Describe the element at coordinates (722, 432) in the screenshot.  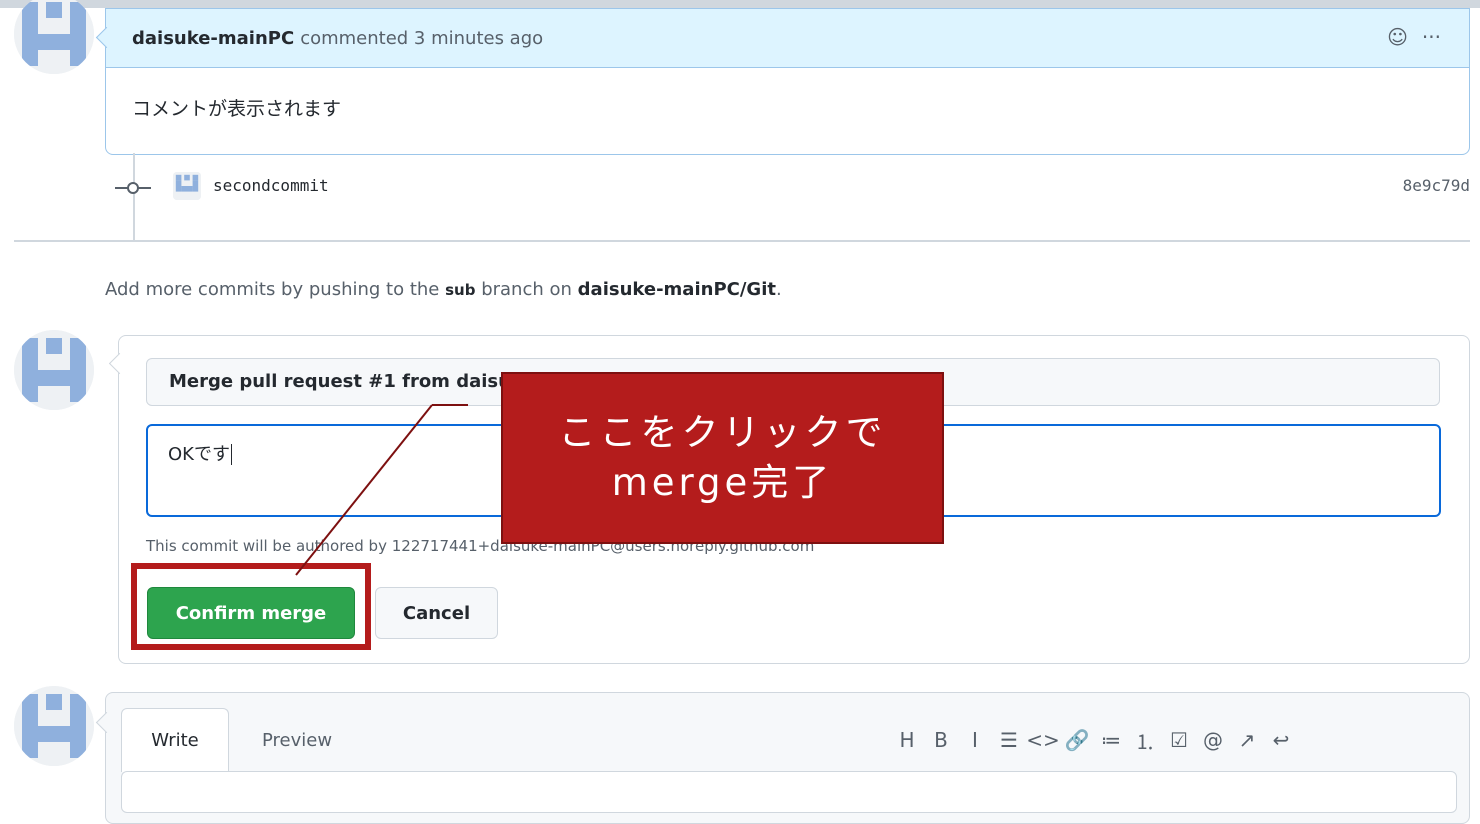
I see `callout-line-1: ここをクリックで` at that location.